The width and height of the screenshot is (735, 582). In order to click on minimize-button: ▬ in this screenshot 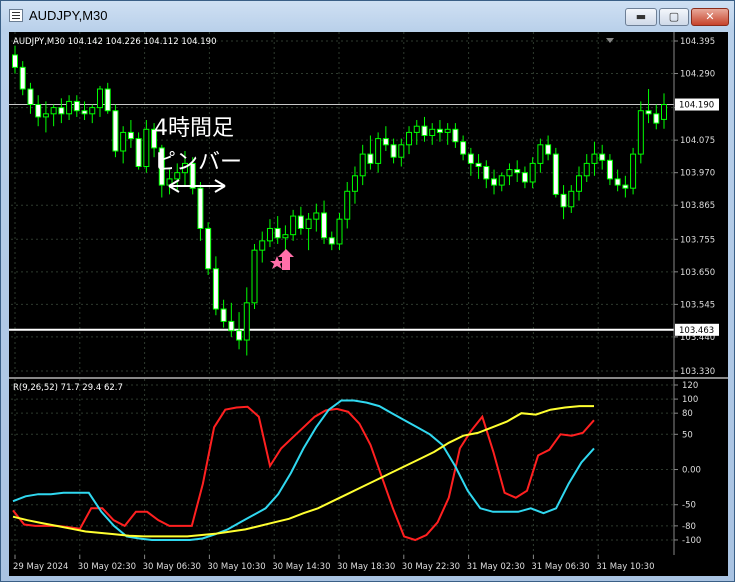, I will do `click(641, 17)`.